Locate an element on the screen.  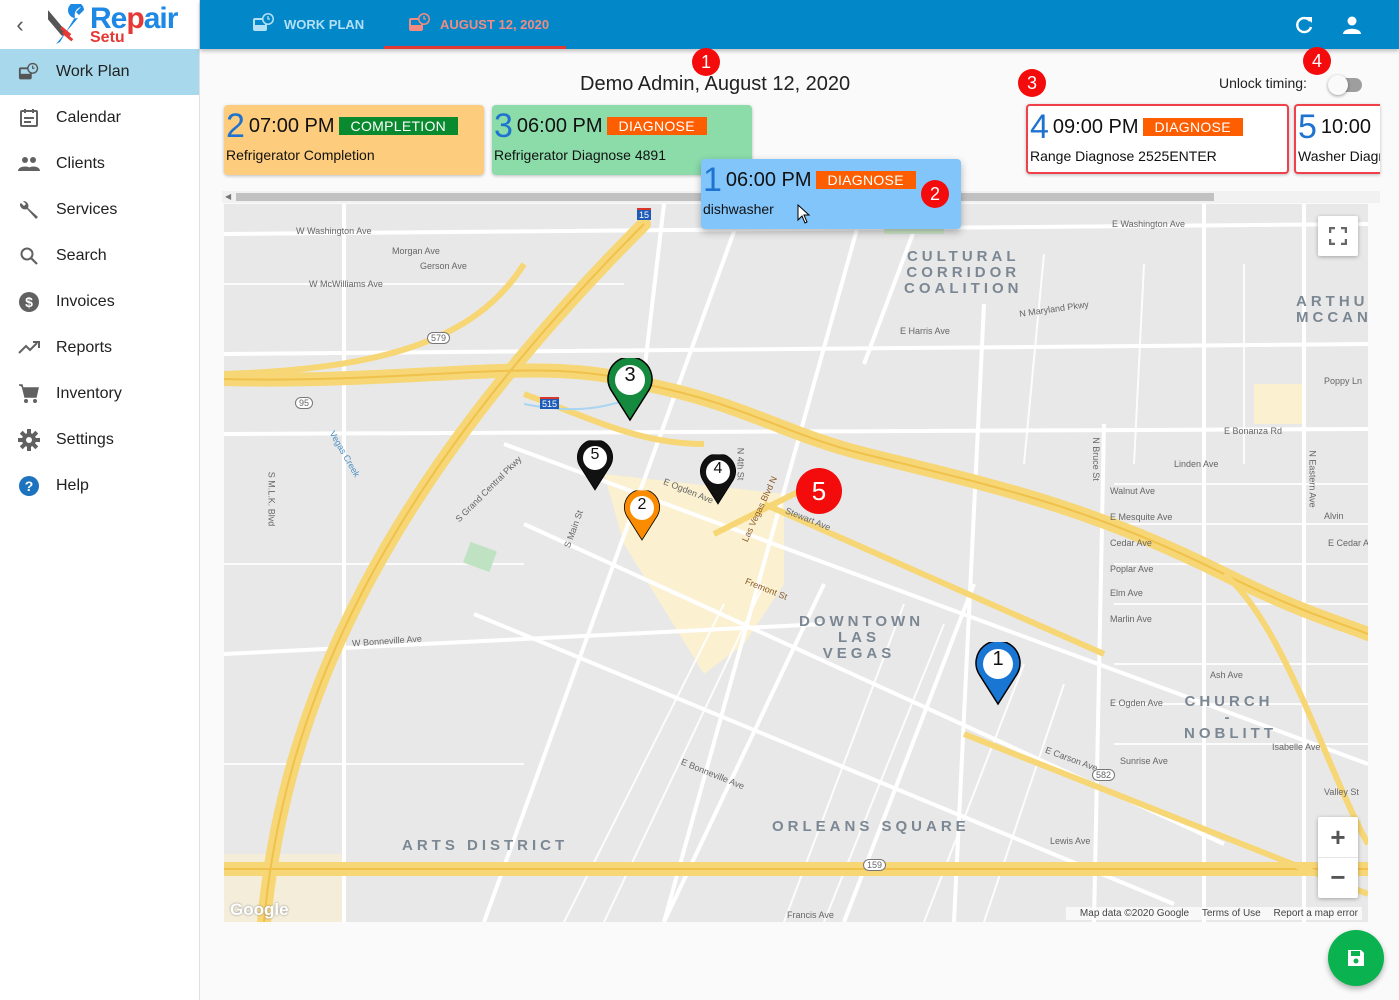
scroll-left-arrow-icon: ◀ is located at coordinates (228, 196).